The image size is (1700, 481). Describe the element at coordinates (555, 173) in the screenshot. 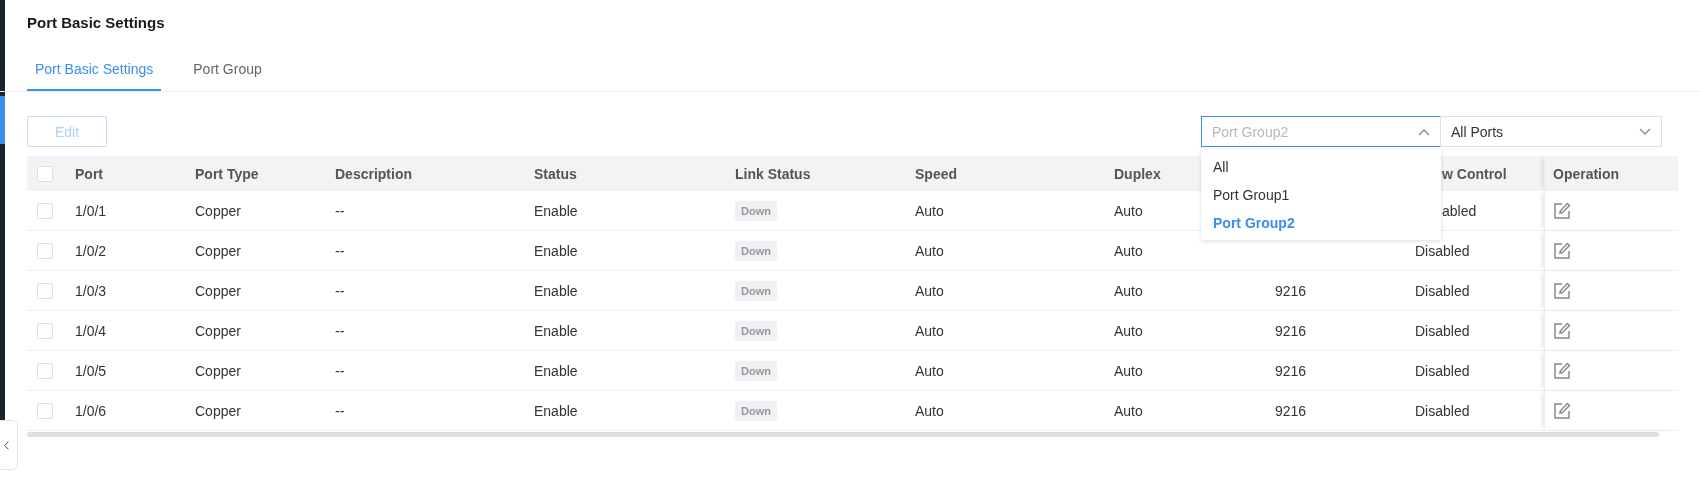

I see `column-header: Status` at that location.